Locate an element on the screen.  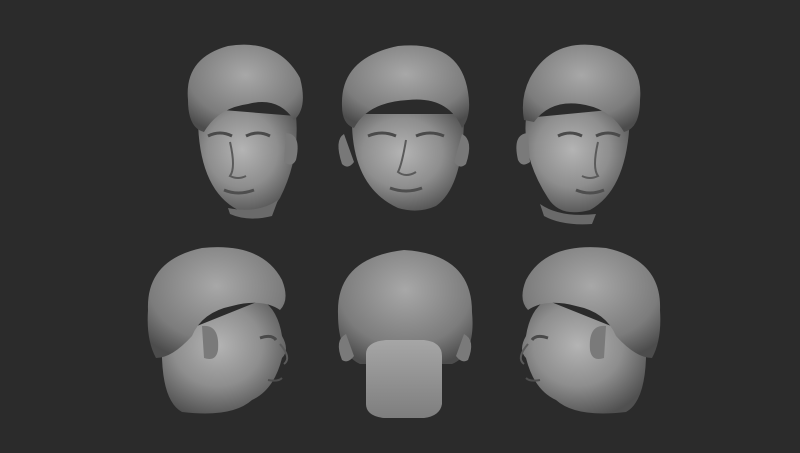
head-view-front is located at coordinates (408, 131).